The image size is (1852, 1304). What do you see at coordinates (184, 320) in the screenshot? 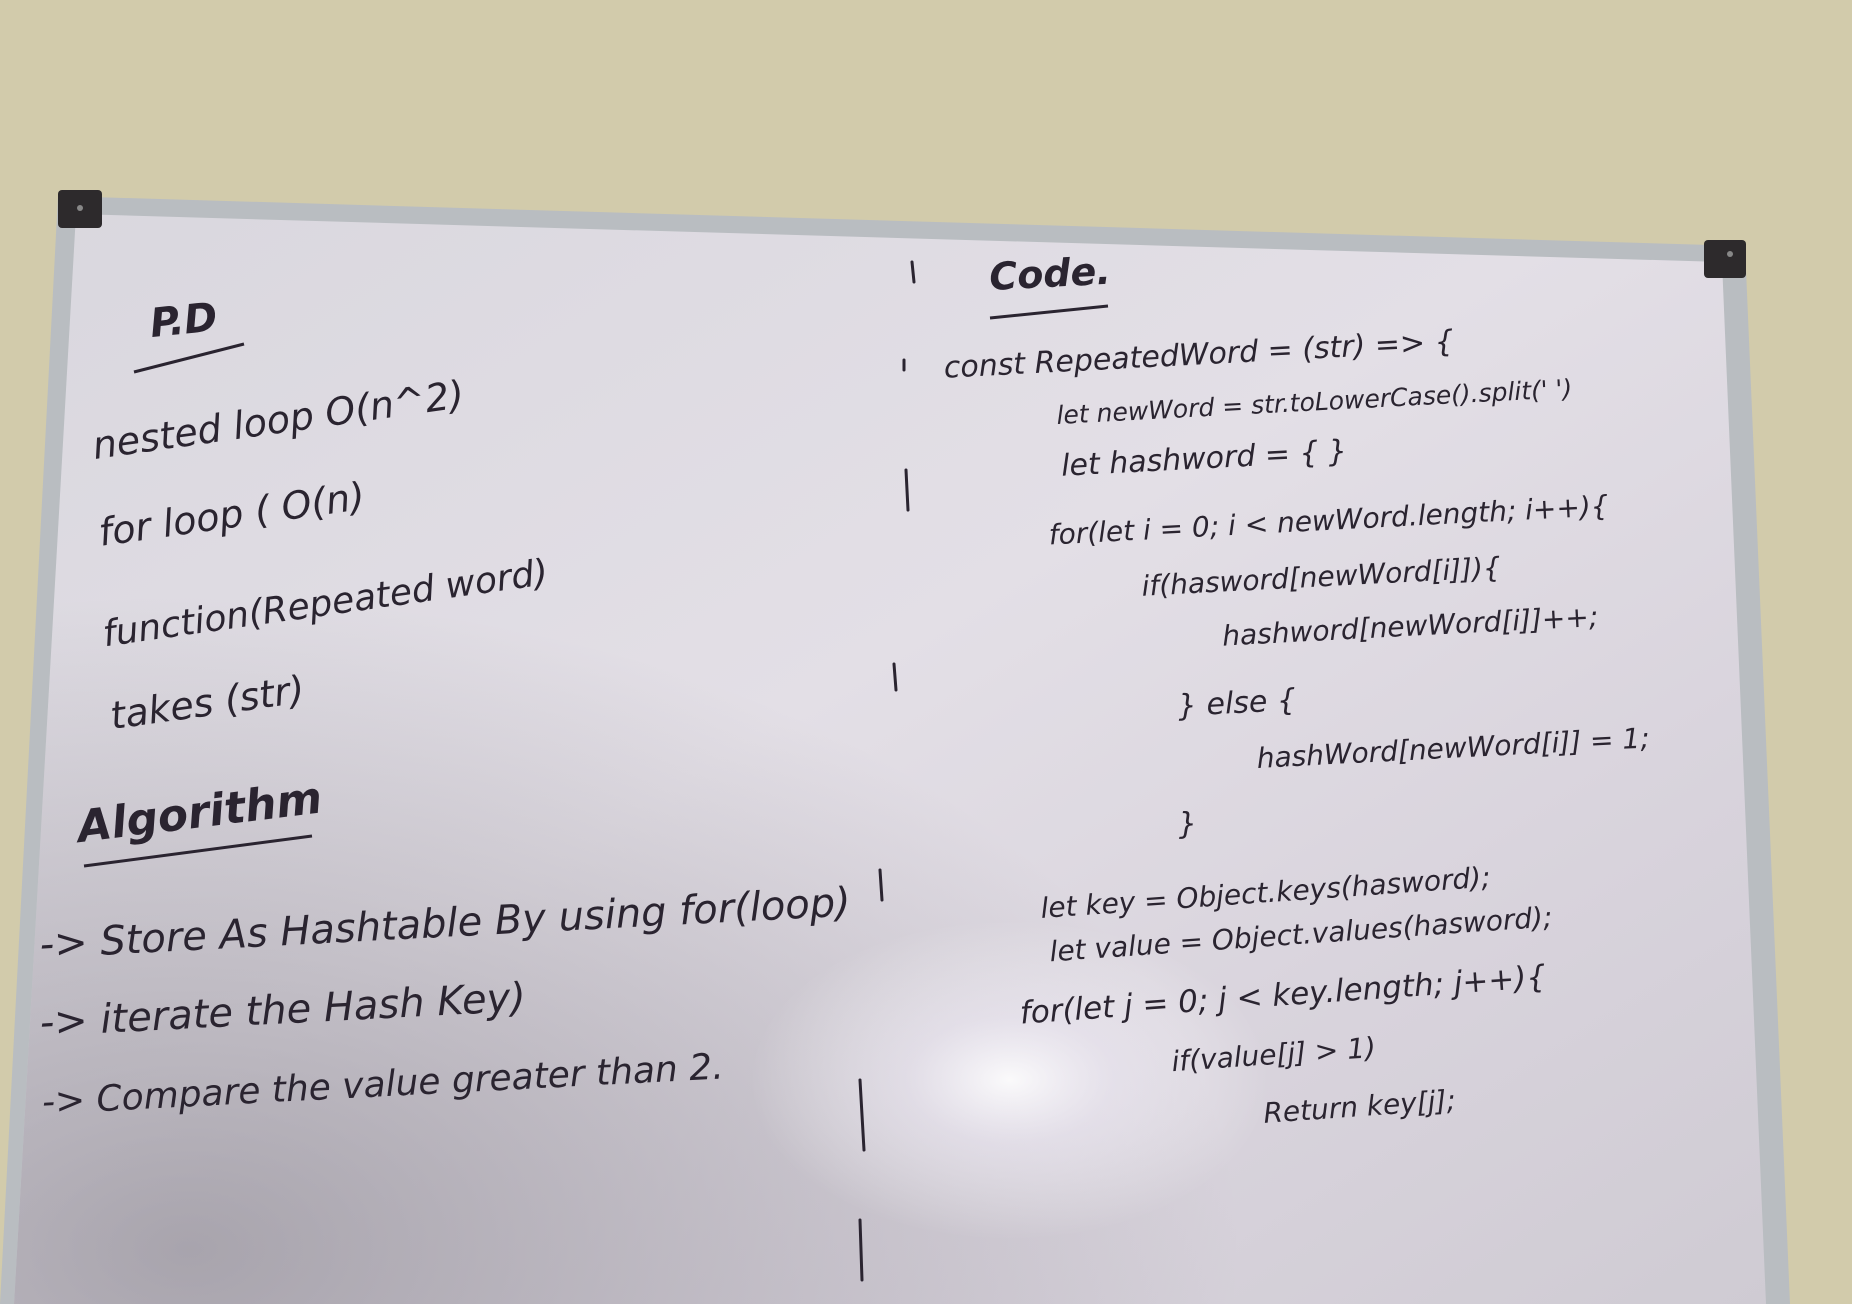
I see `pd-heading: P.D` at bounding box center [184, 320].